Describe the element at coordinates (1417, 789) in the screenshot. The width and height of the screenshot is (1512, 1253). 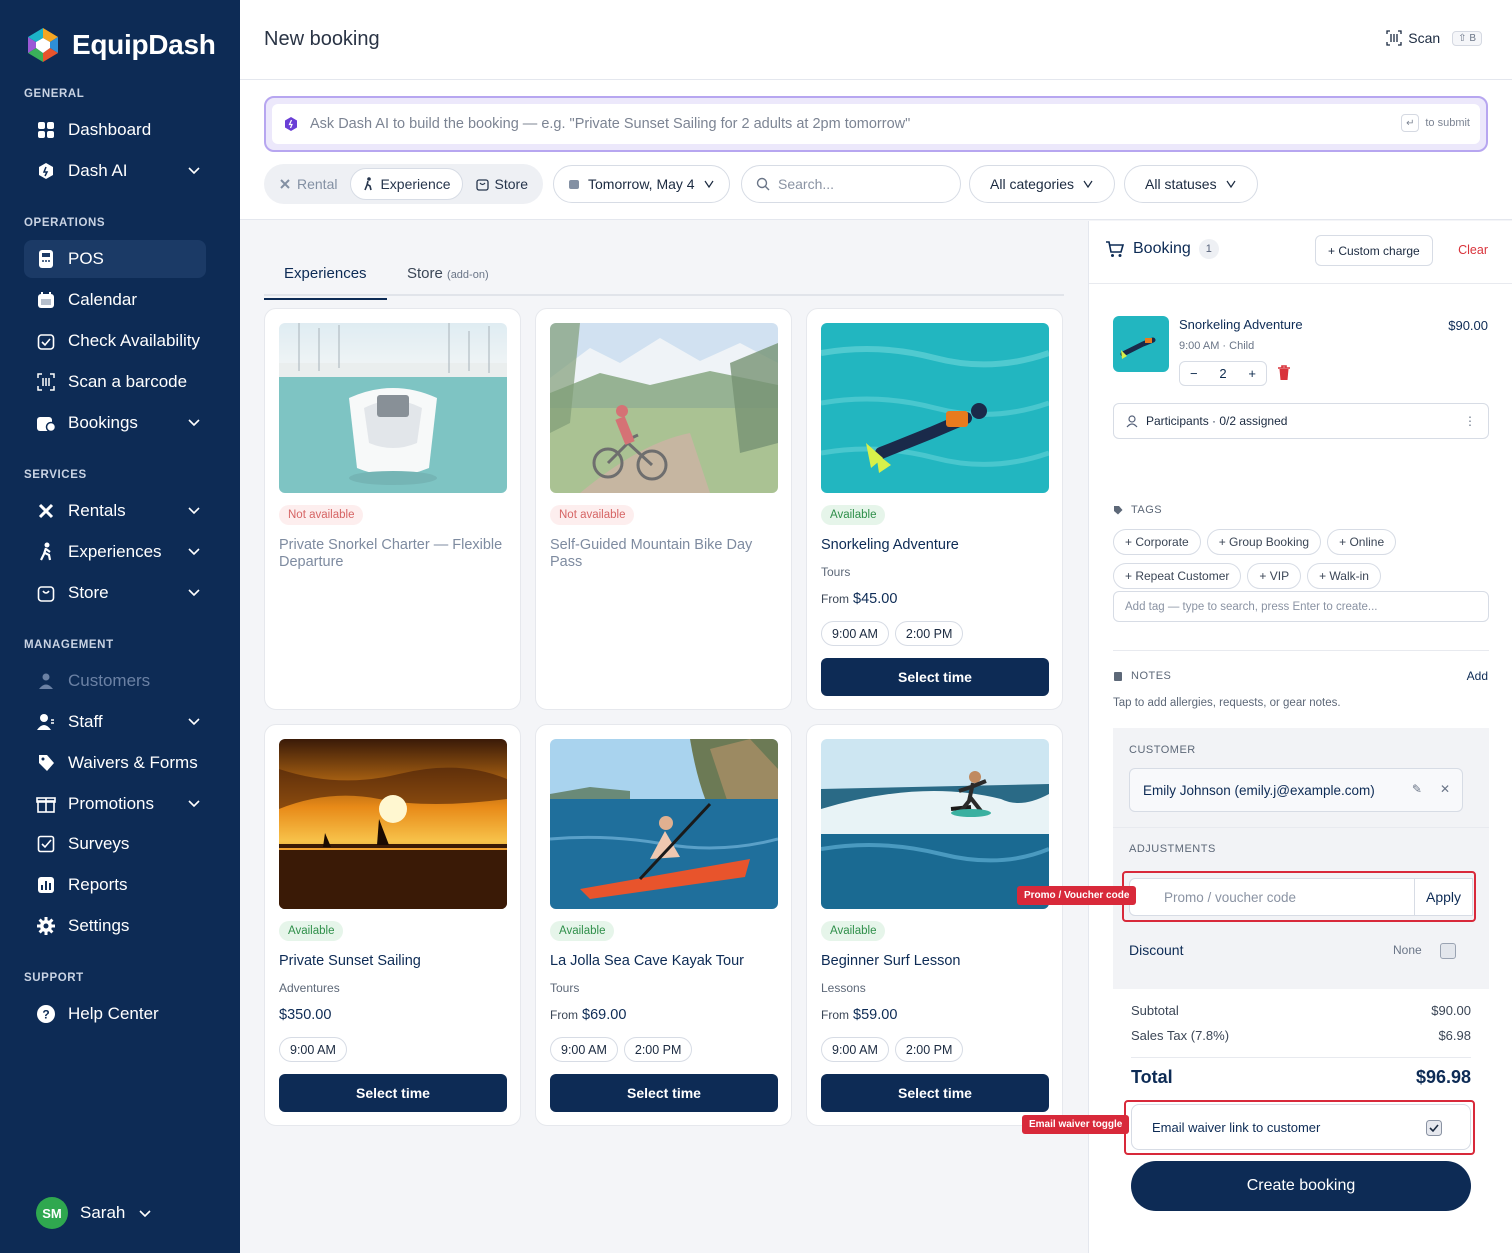
I see `edit-icon: ✎` at that location.